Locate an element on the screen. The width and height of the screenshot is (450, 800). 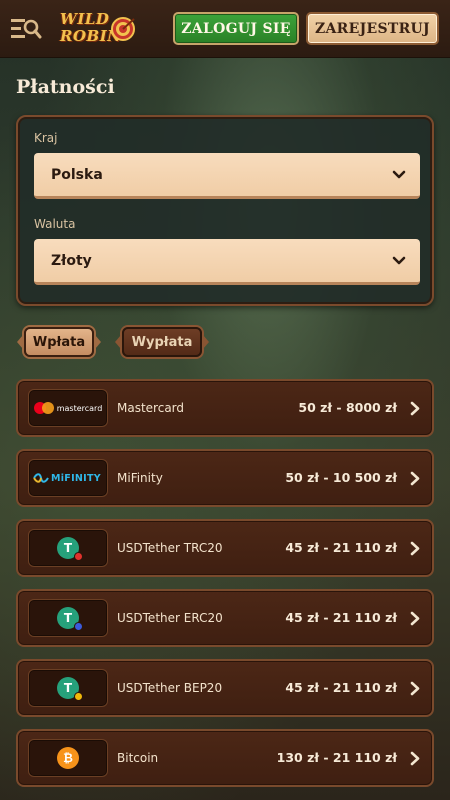
payment-logo: ₿ is located at coordinates (68, 758).